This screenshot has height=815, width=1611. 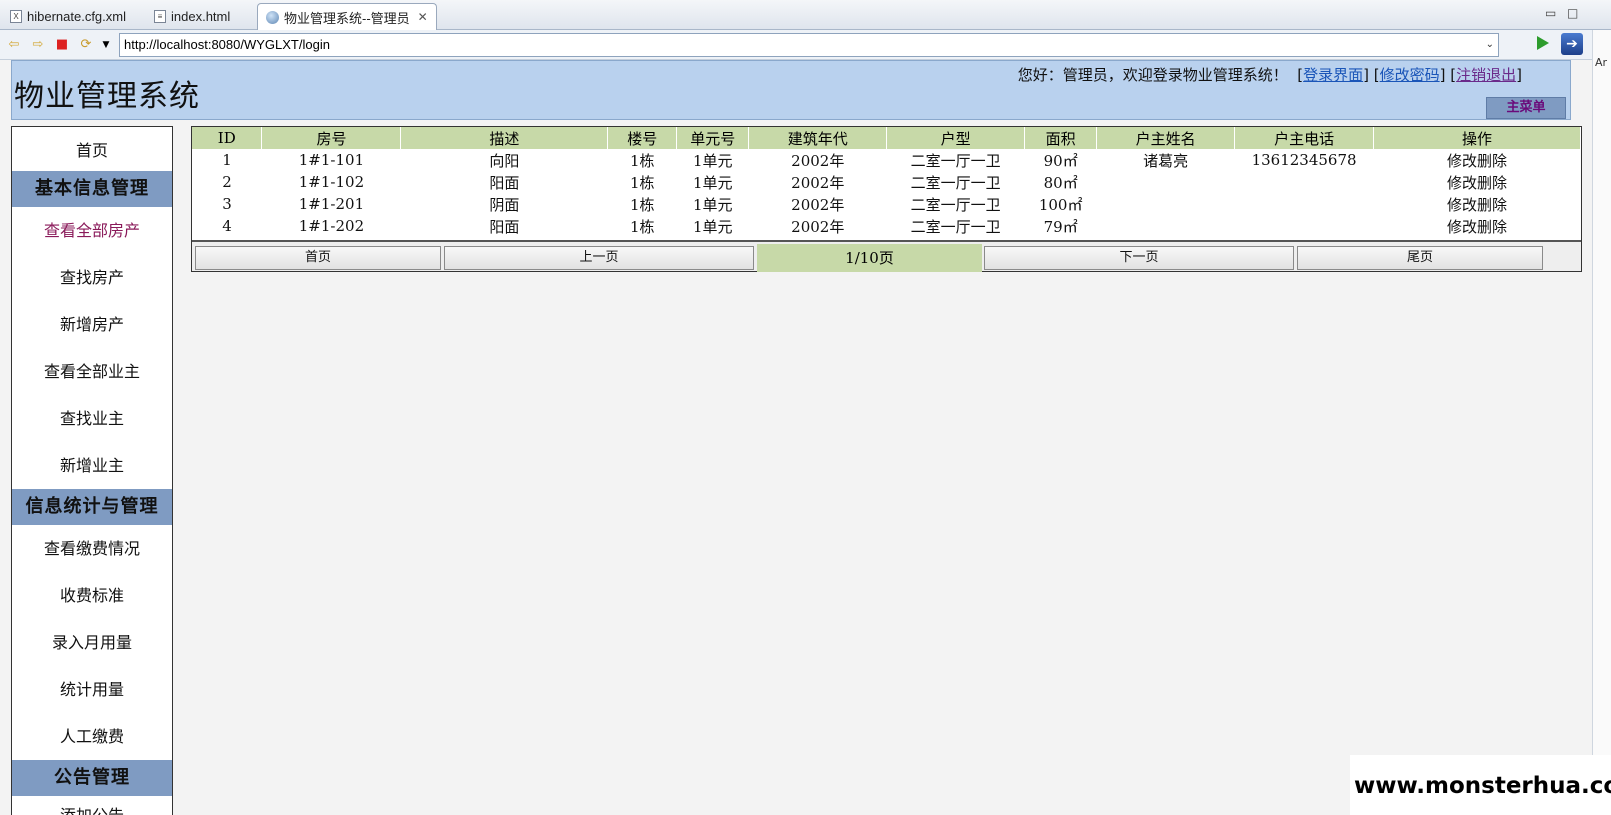 What do you see at coordinates (1060, 204) in the screenshot?
I see `cell-area: 100㎡` at bounding box center [1060, 204].